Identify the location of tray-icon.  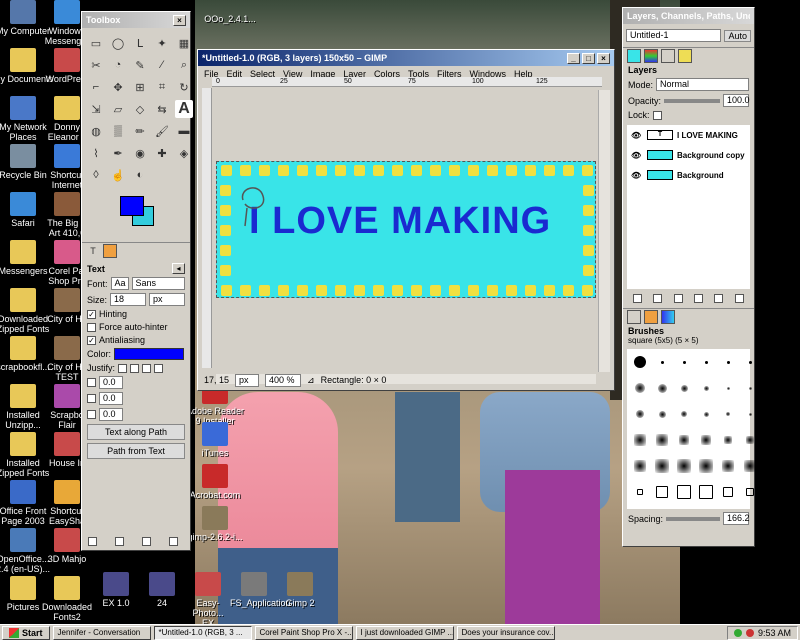
(737, 632).